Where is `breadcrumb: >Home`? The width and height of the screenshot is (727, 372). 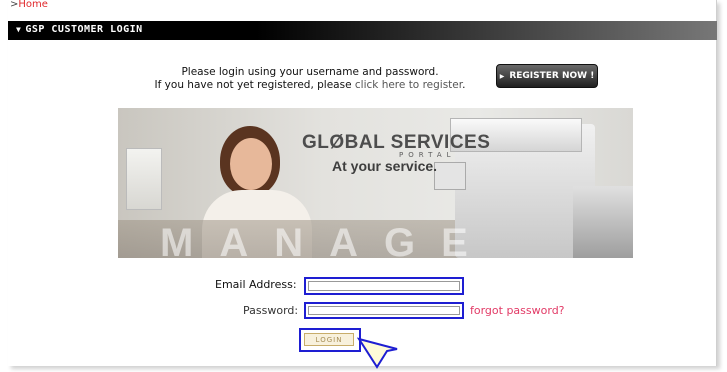
breadcrumb: >Home is located at coordinates (29, 5).